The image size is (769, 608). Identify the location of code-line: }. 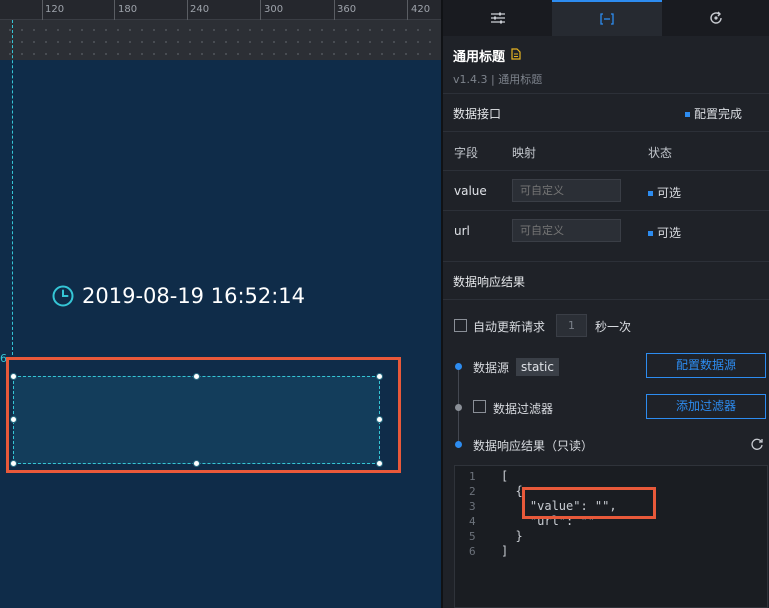
(512, 536).